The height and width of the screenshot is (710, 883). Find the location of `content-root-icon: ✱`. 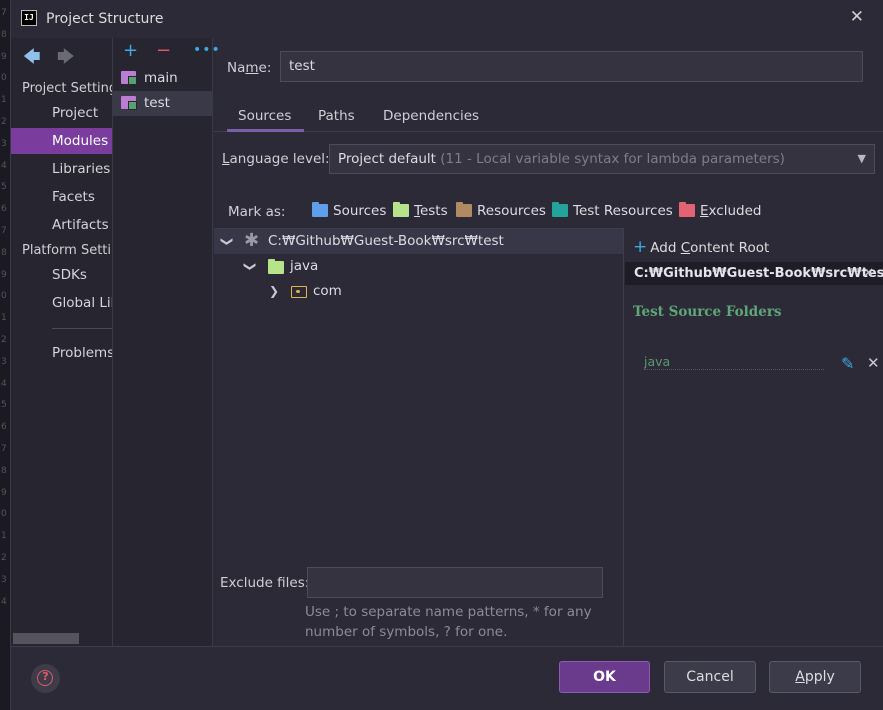

content-root-icon: ✱ is located at coordinates (252, 240).